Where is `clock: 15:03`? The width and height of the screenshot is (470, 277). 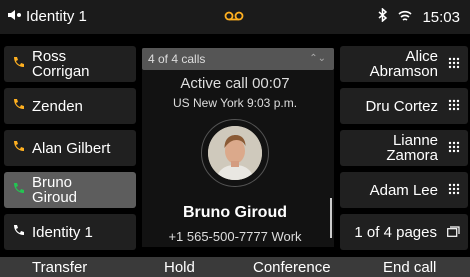 clock: 15:03 is located at coordinates (441, 17).